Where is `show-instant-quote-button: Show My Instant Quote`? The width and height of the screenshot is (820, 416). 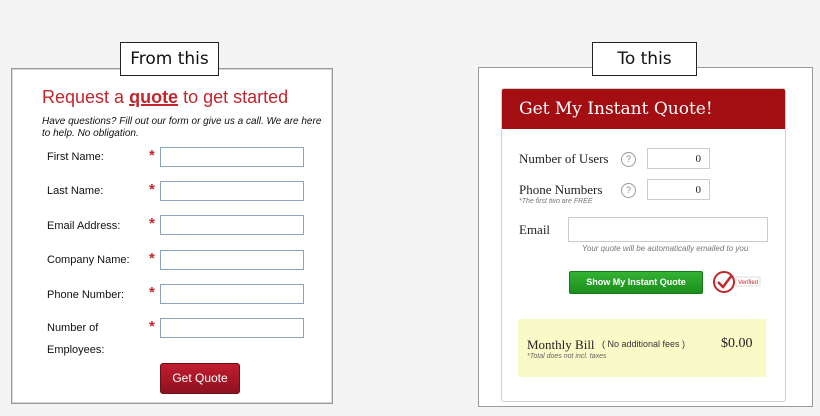 show-instant-quote-button: Show My Instant Quote is located at coordinates (636, 282).